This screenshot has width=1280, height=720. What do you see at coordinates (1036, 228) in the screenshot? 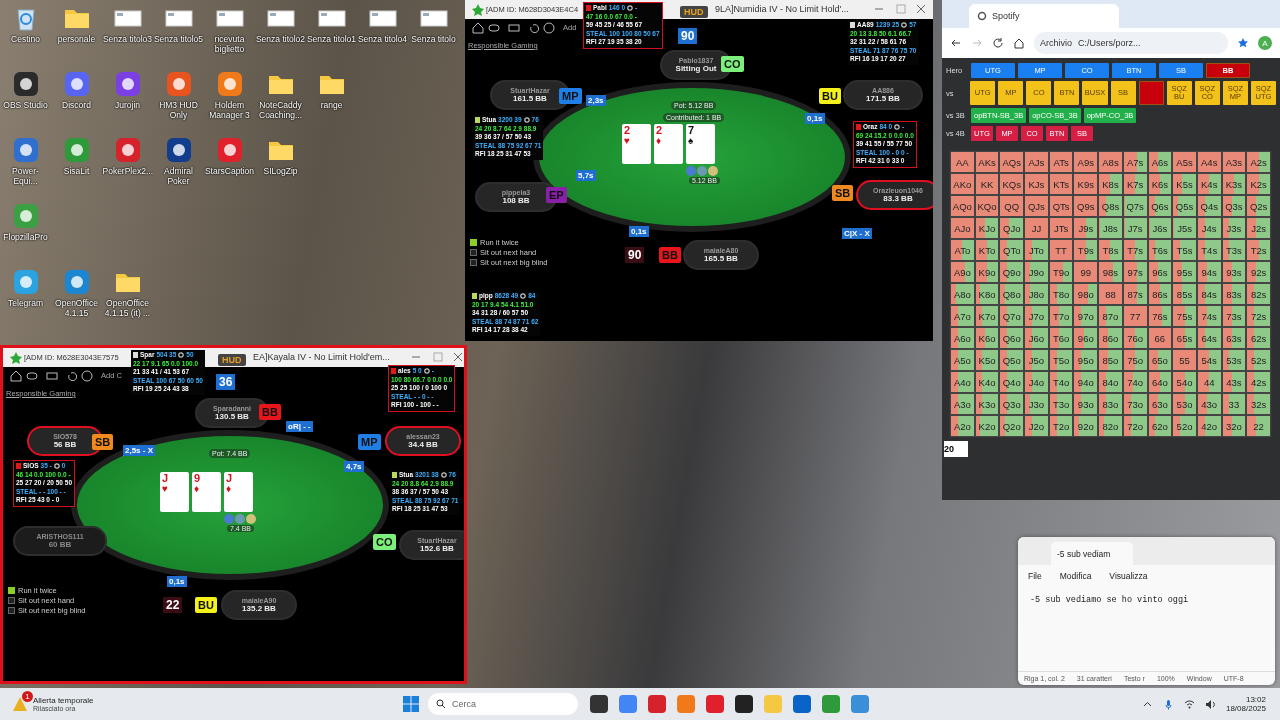
I see `range-cell: JJ` at bounding box center [1036, 228].